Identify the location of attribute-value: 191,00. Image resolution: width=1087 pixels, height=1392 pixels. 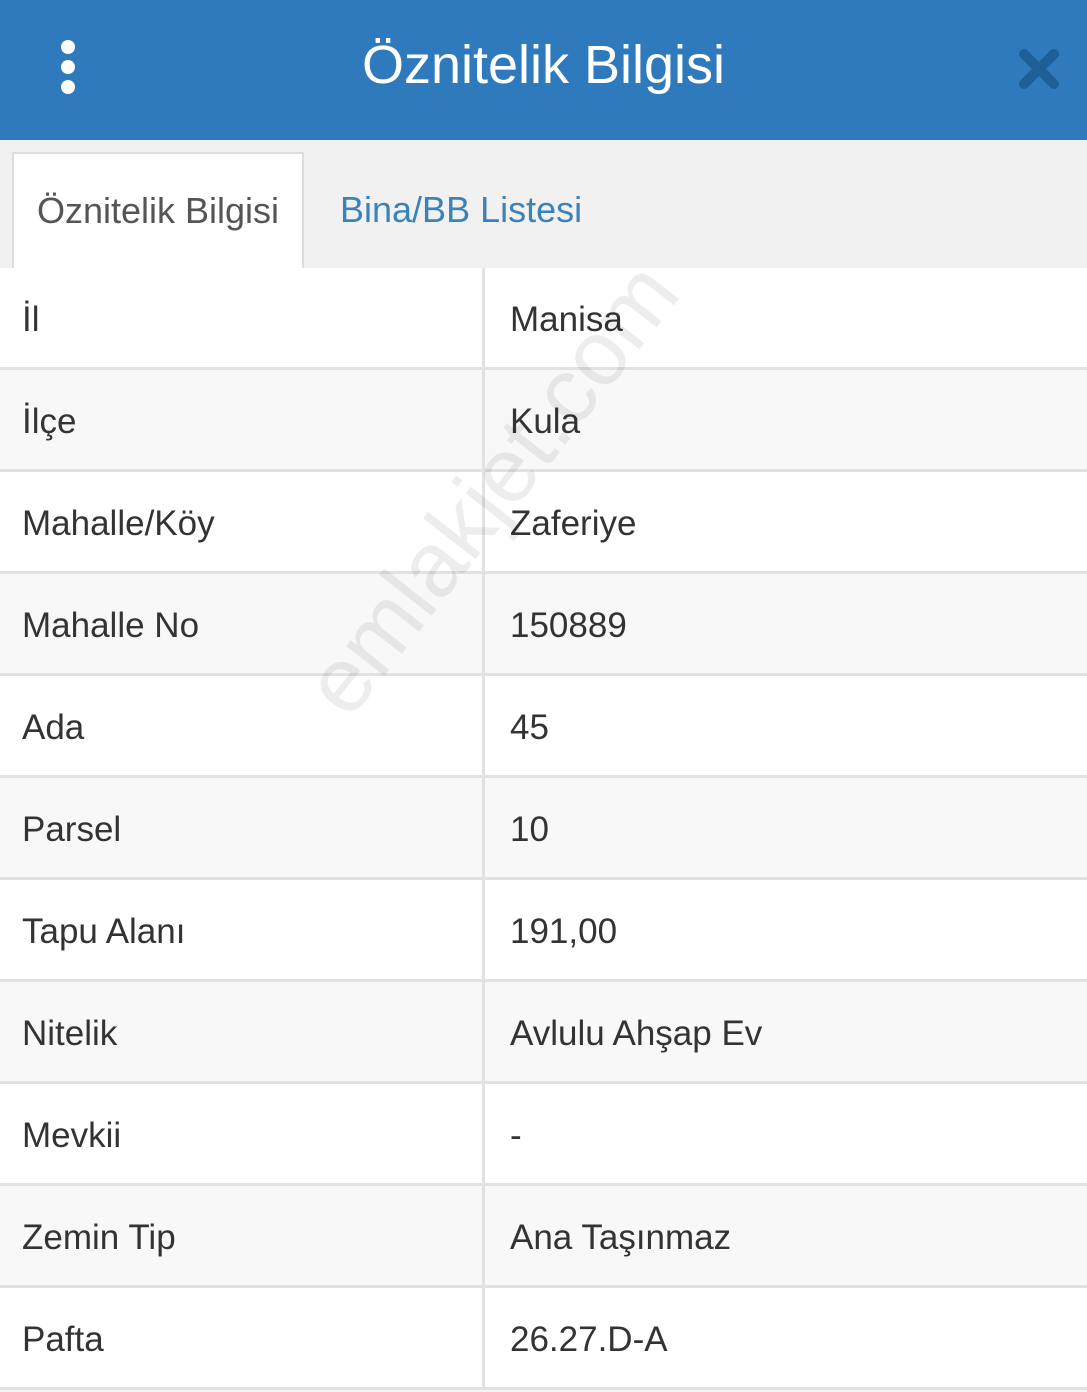
(564, 931).